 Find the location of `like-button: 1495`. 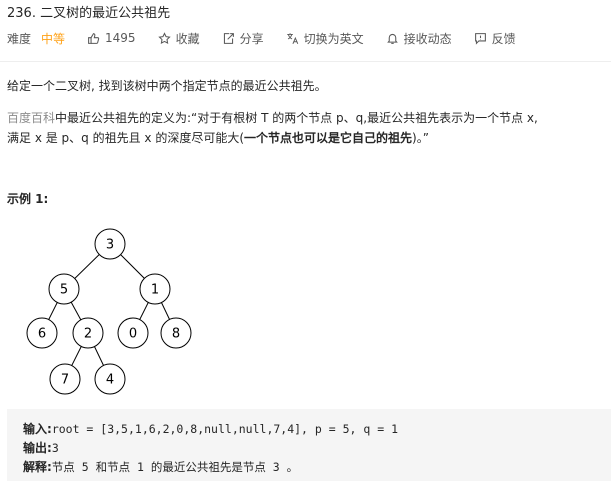

like-button: 1495 is located at coordinates (111, 38).